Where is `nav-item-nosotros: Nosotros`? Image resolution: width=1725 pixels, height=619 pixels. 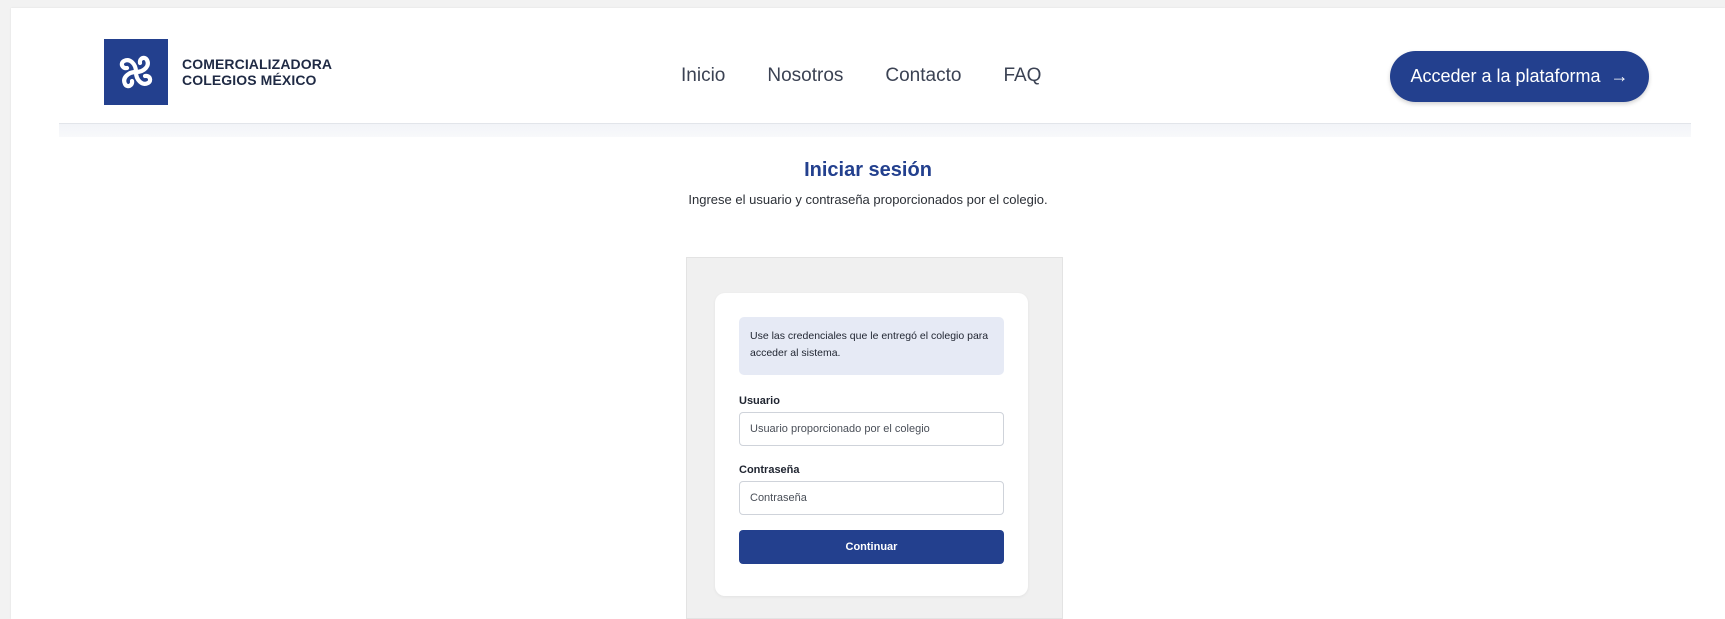
nav-item-nosotros: Nosotros is located at coordinates (805, 76).